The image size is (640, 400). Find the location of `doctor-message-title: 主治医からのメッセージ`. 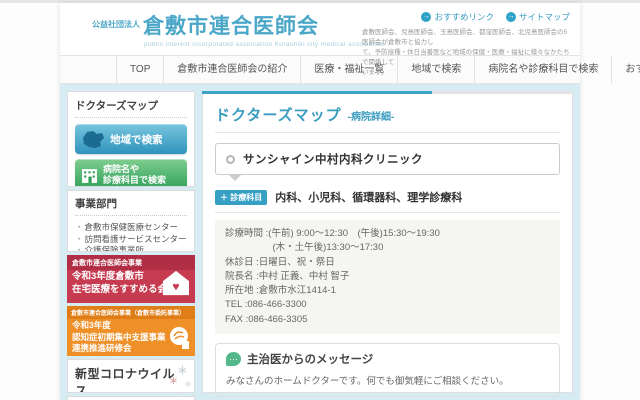

doctor-message-title: 主治医からのメッセージ is located at coordinates (310, 359).